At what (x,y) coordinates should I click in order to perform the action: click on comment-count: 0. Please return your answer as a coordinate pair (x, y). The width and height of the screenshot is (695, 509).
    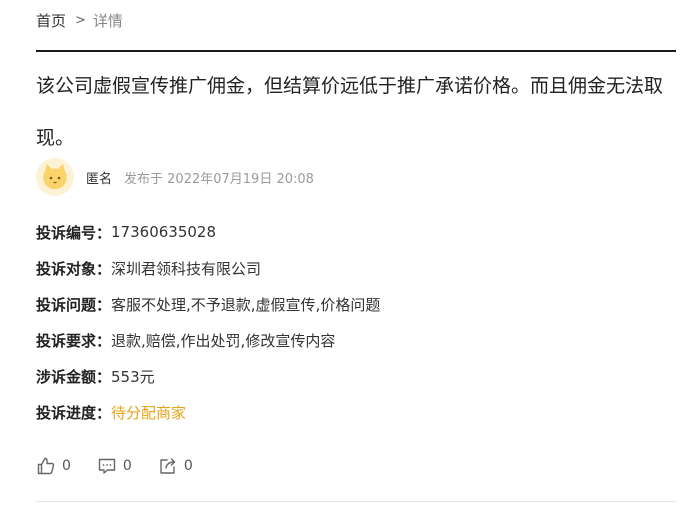
    Looking at the image, I should click on (127, 466).